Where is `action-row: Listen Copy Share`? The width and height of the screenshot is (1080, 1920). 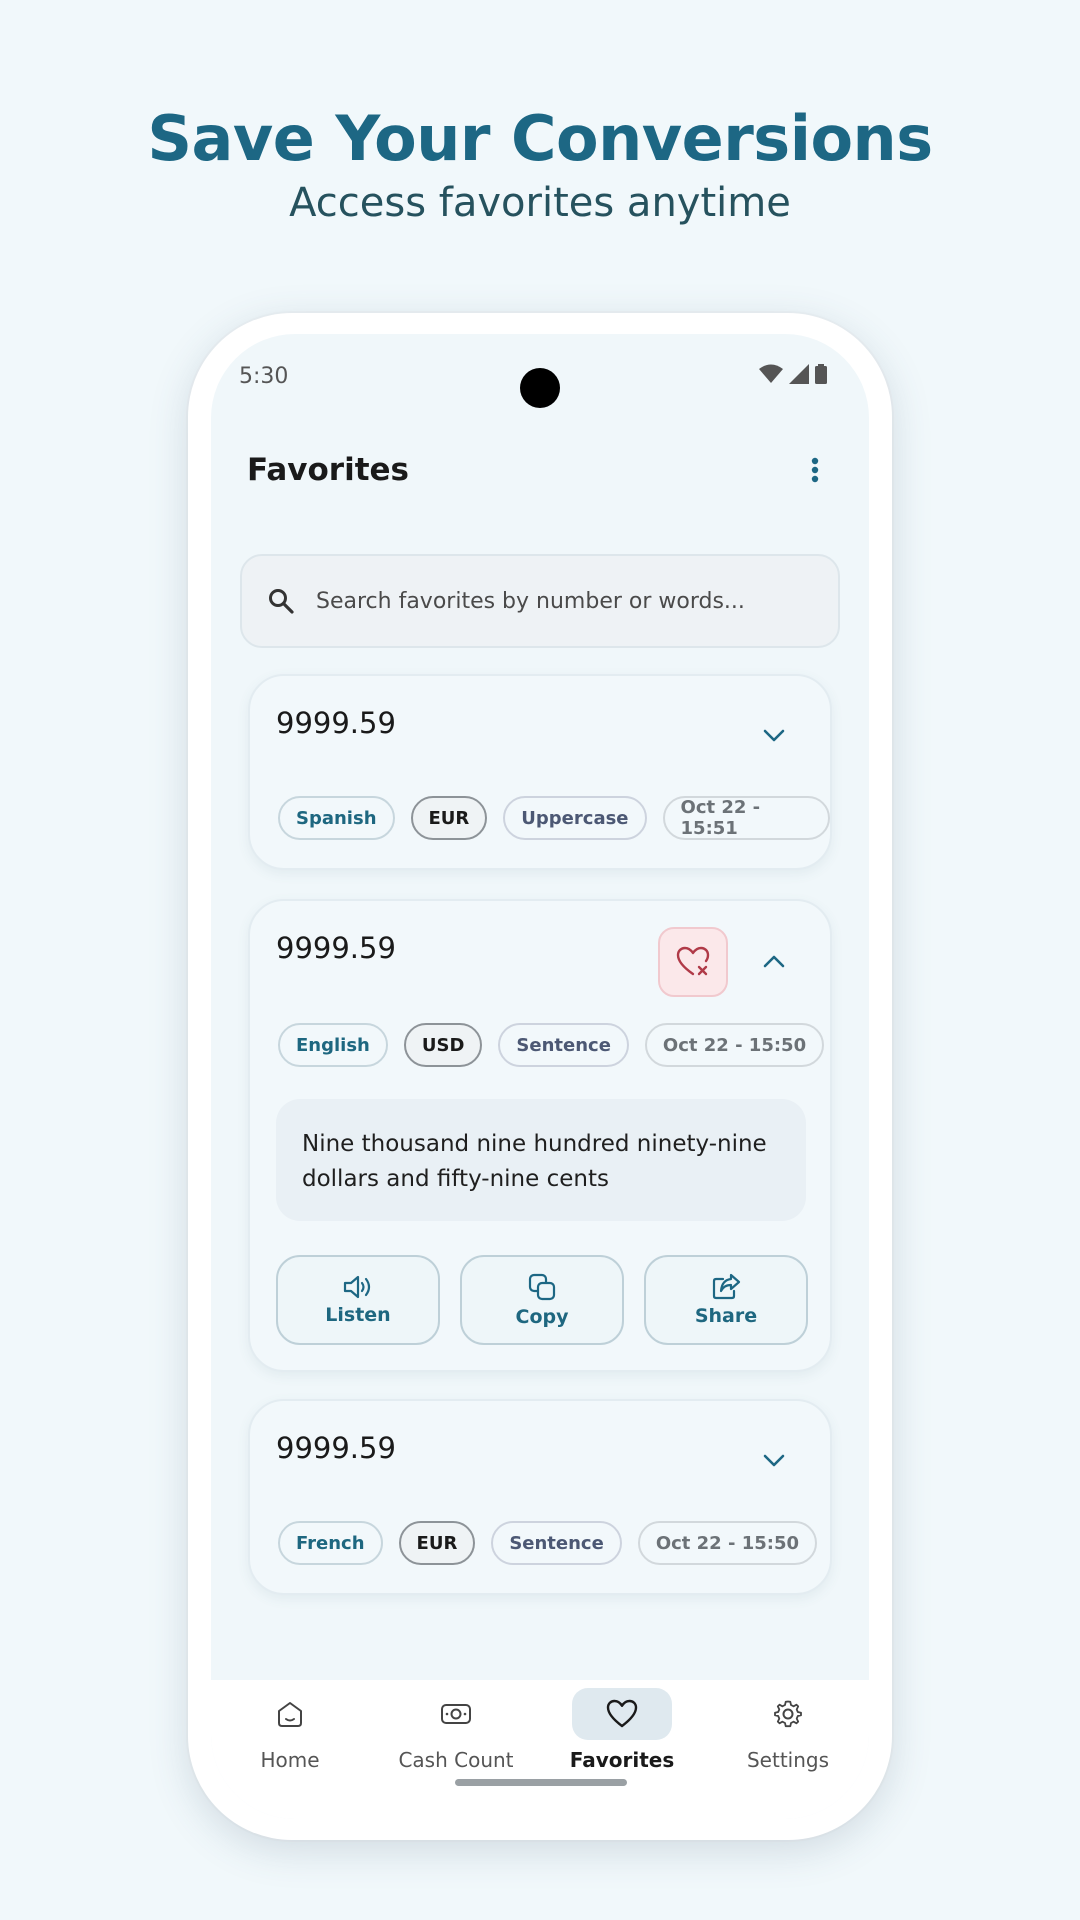
action-row: Listen Copy Share is located at coordinates (542, 1300).